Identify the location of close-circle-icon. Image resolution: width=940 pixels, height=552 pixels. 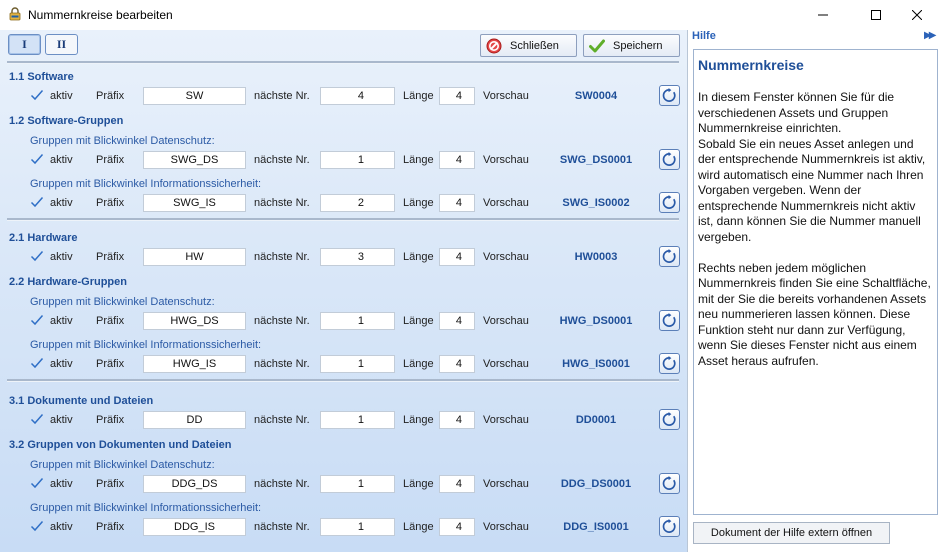
(494, 45).